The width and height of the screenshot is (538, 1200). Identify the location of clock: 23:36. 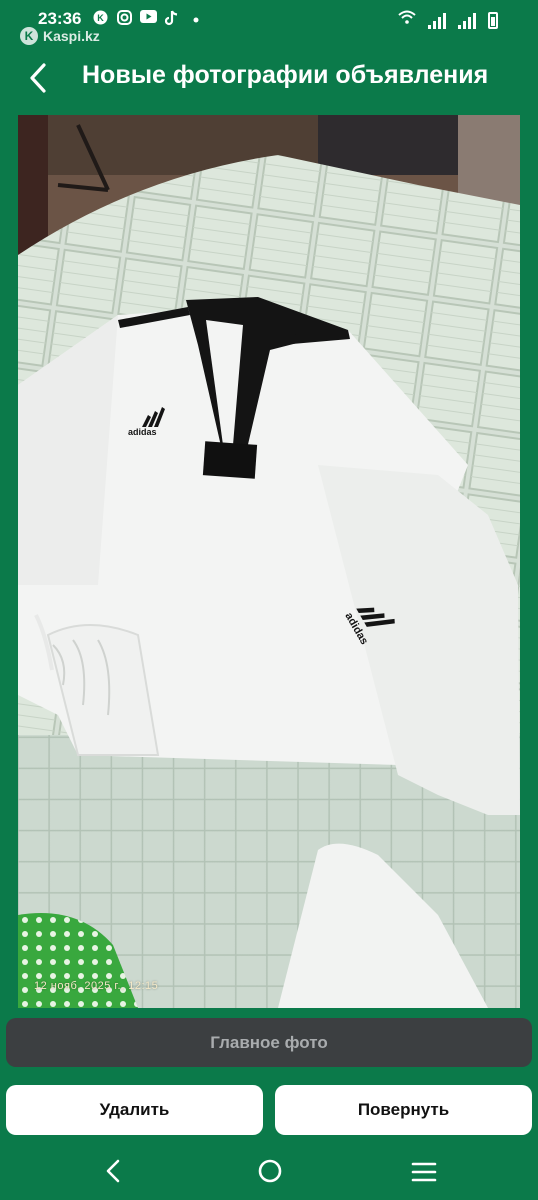
(60, 18).